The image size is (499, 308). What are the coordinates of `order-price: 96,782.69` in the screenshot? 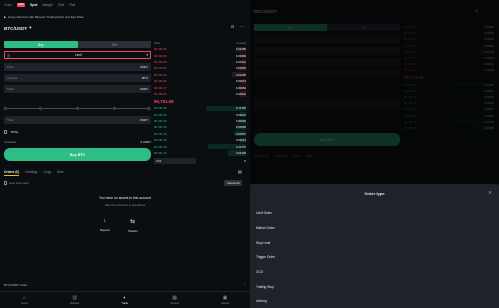 It's located at (160, 61).